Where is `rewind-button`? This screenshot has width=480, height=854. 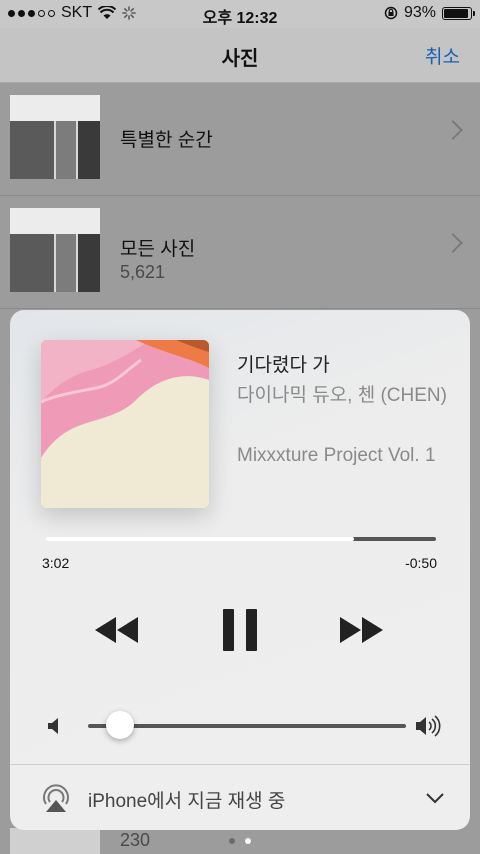 rewind-button is located at coordinates (117, 630).